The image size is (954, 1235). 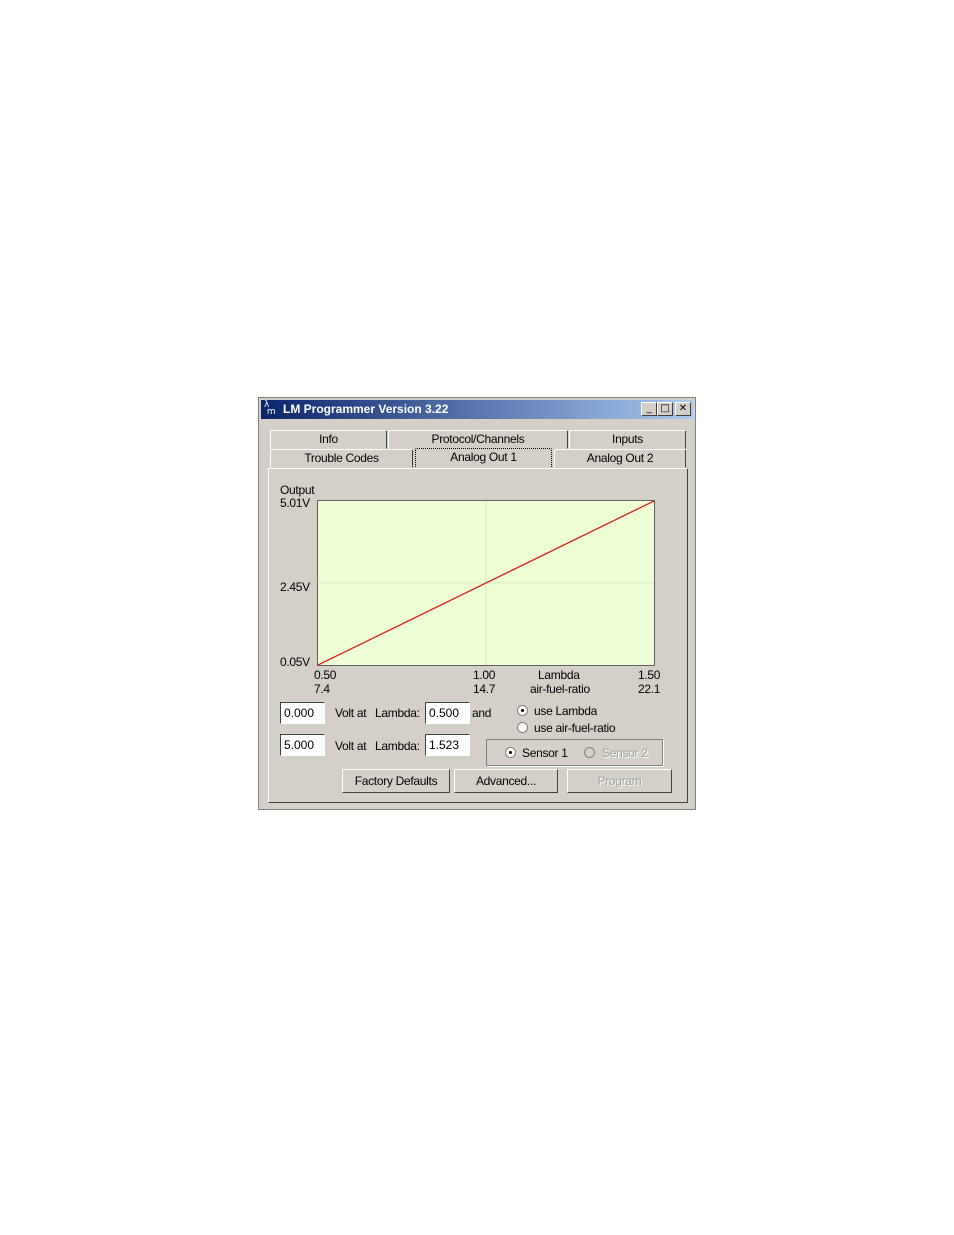 I want to click on x-tick-label: 22.1, so click(x=649, y=689).